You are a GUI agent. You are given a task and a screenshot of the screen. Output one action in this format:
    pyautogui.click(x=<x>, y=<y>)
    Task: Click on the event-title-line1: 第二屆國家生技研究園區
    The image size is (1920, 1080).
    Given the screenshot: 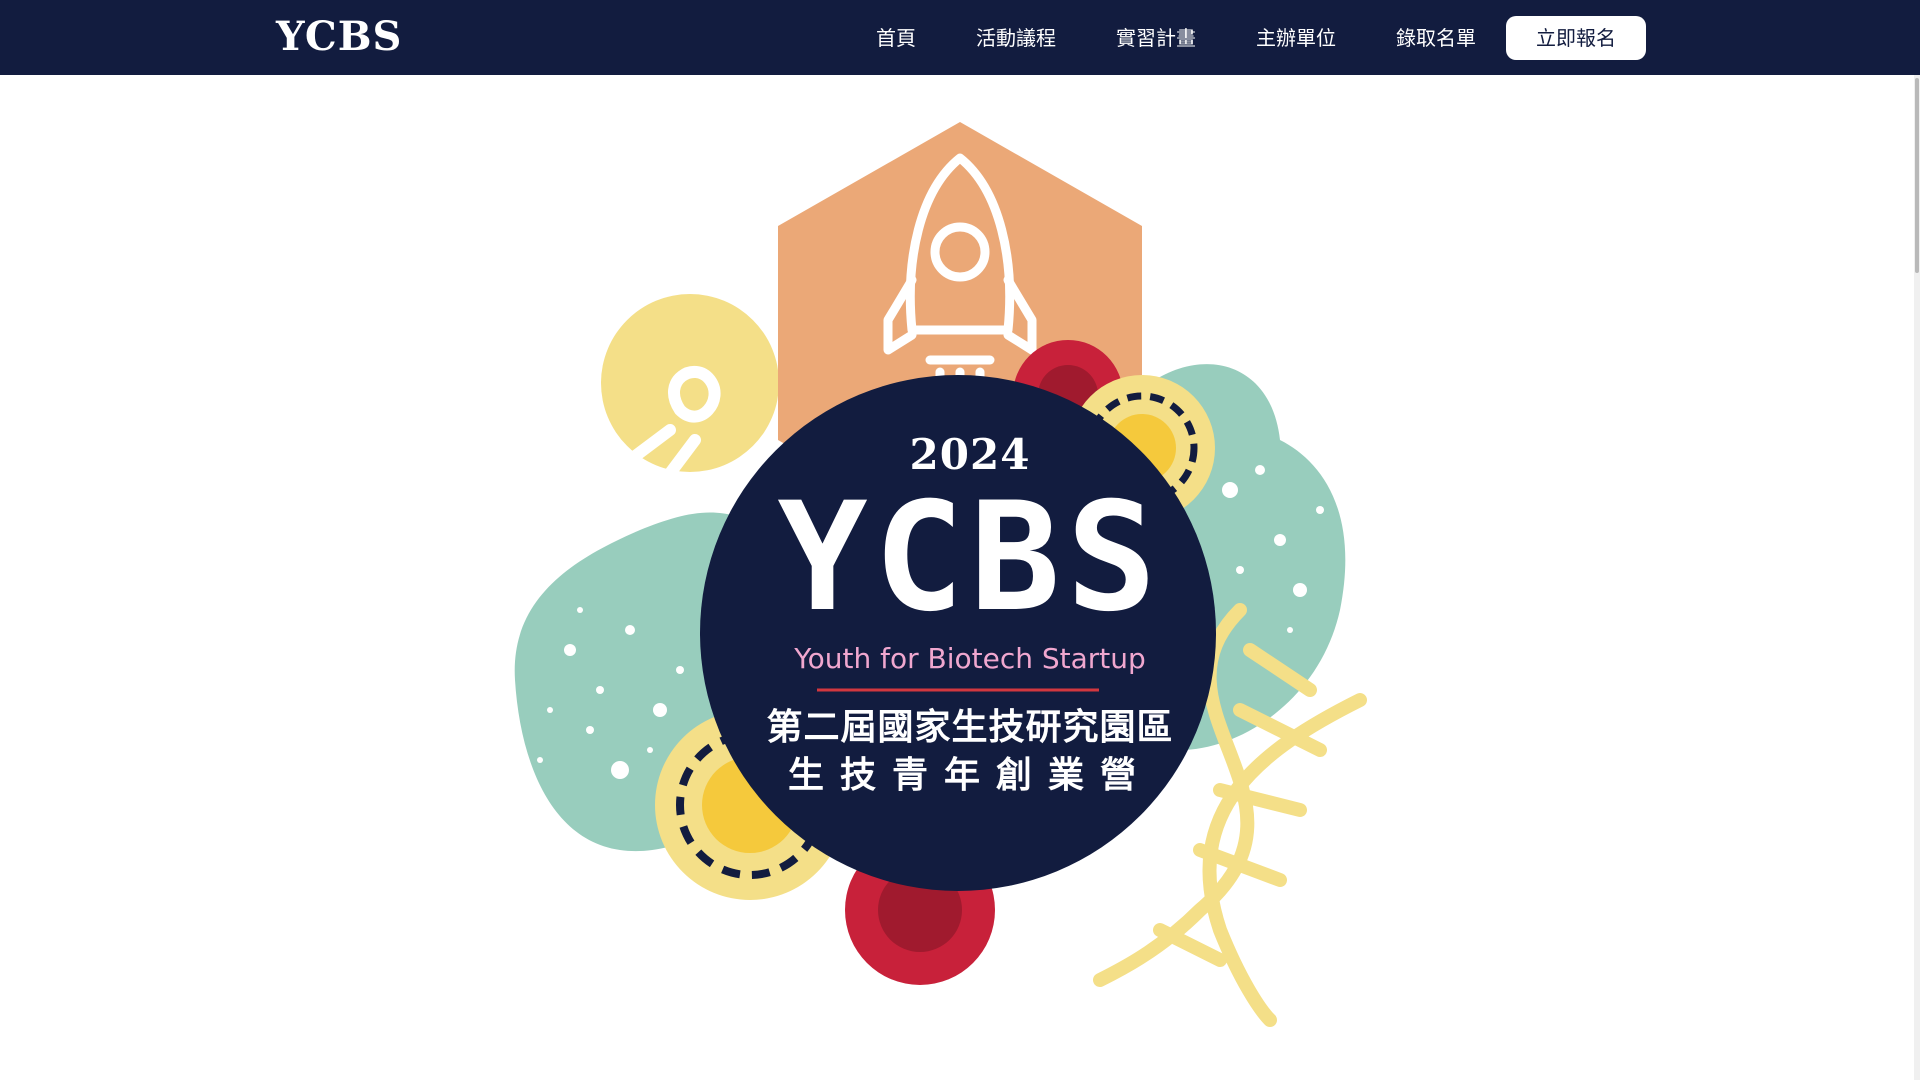 What is the action you would take?
    pyautogui.click(x=970, y=727)
    